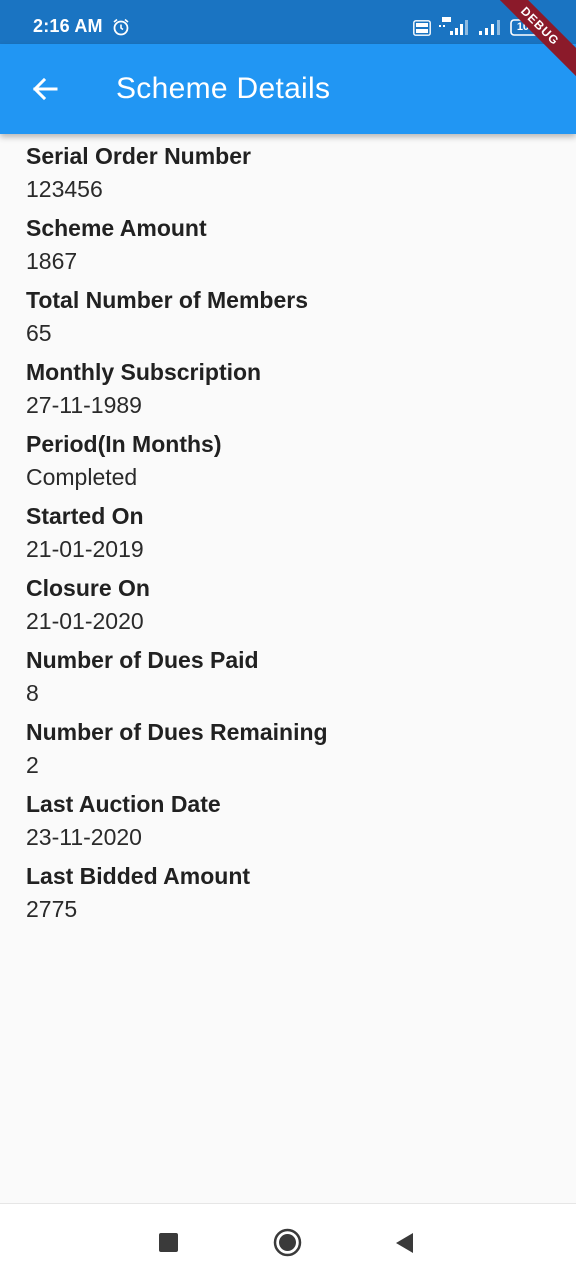 This screenshot has height=1280, width=576. Describe the element at coordinates (116, 228) in the screenshot. I see `detail-label: Scheme Amount` at that location.